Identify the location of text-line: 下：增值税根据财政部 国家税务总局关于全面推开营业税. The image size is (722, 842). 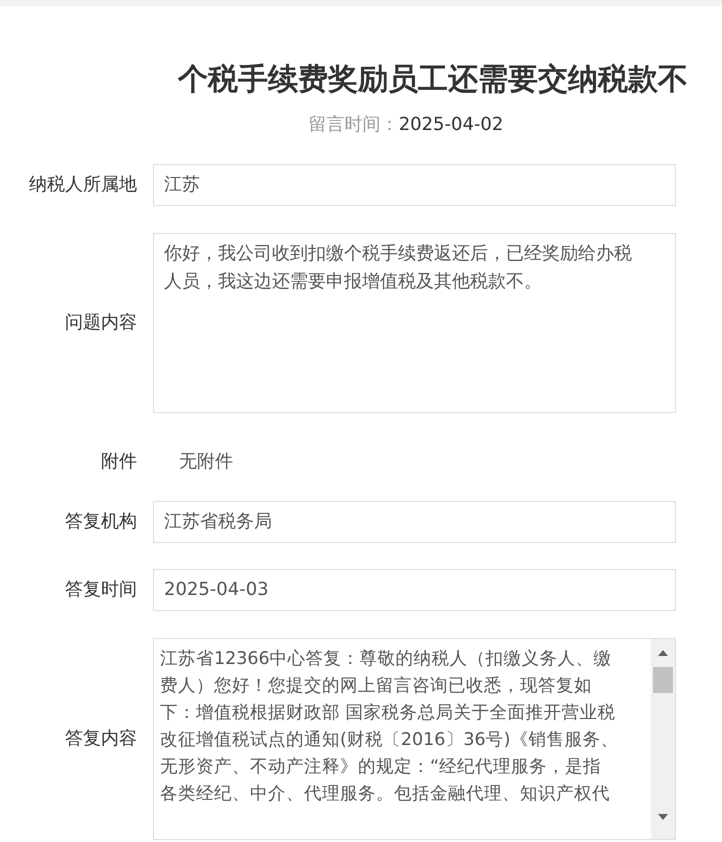
(388, 713).